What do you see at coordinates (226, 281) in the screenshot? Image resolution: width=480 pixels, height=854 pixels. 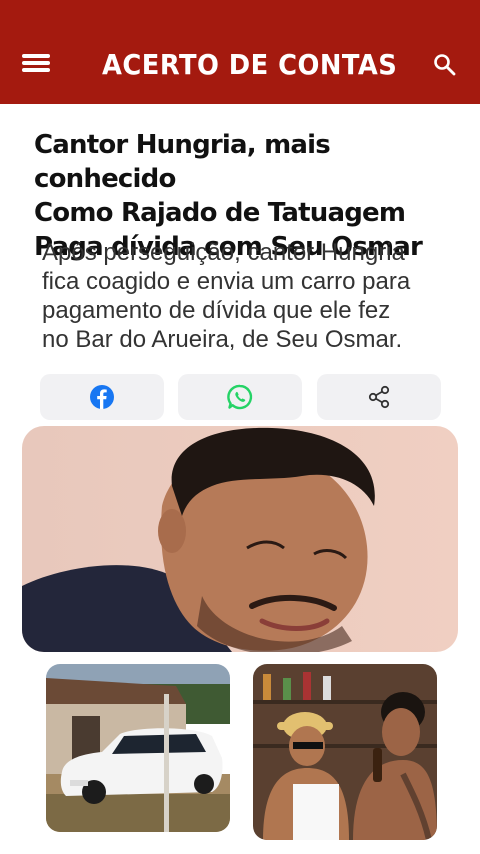 I see `subtitle-line: fica coagido e envia um carro para` at bounding box center [226, 281].